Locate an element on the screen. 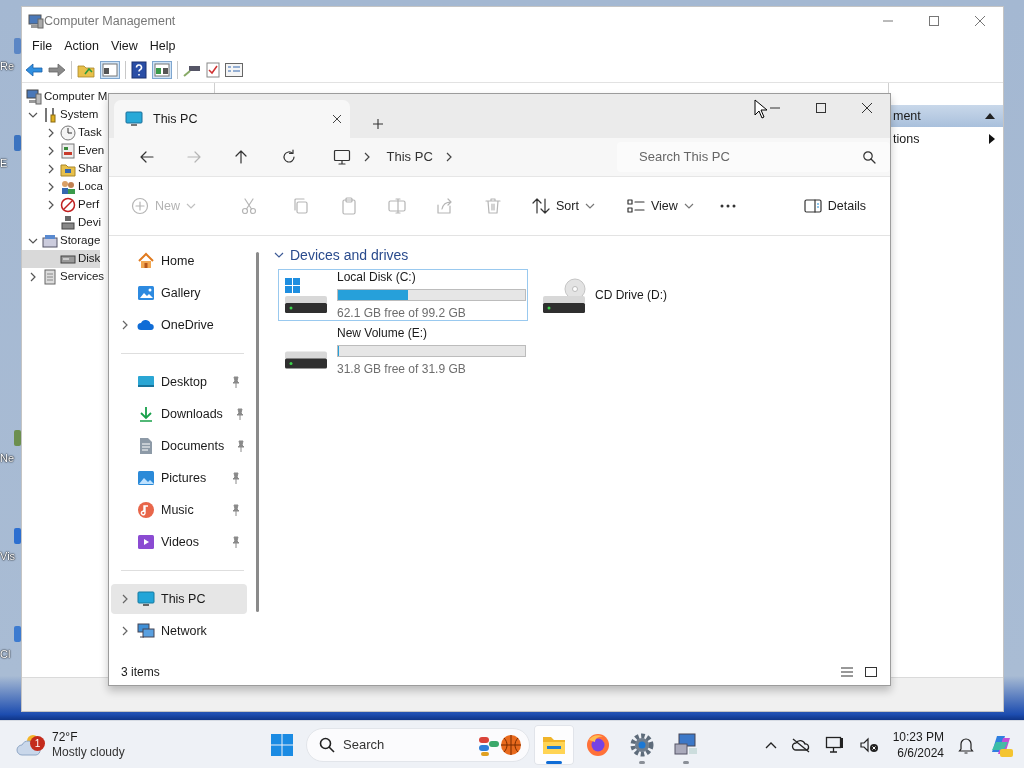 This screenshot has height=768, width=1024. music-note-icon is located at coordinates (146, 510).